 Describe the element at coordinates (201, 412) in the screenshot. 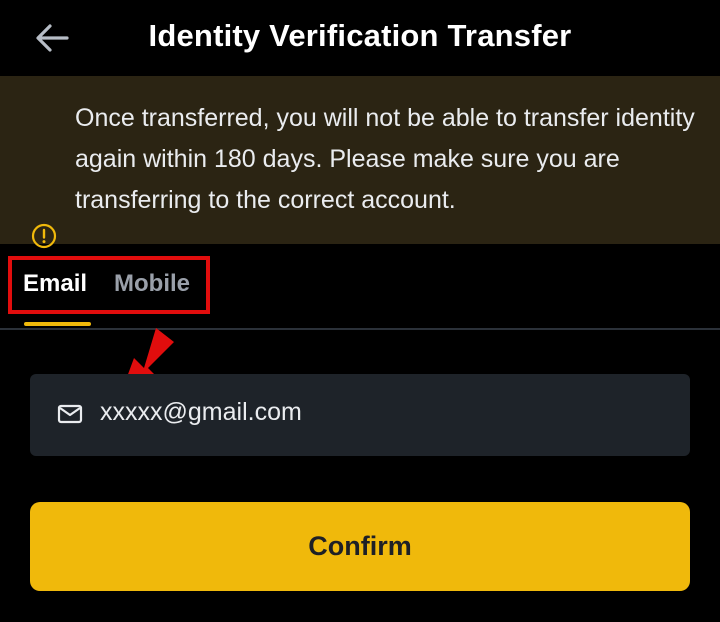

I see `email-value: xxxxx@gmail.com` at that location.